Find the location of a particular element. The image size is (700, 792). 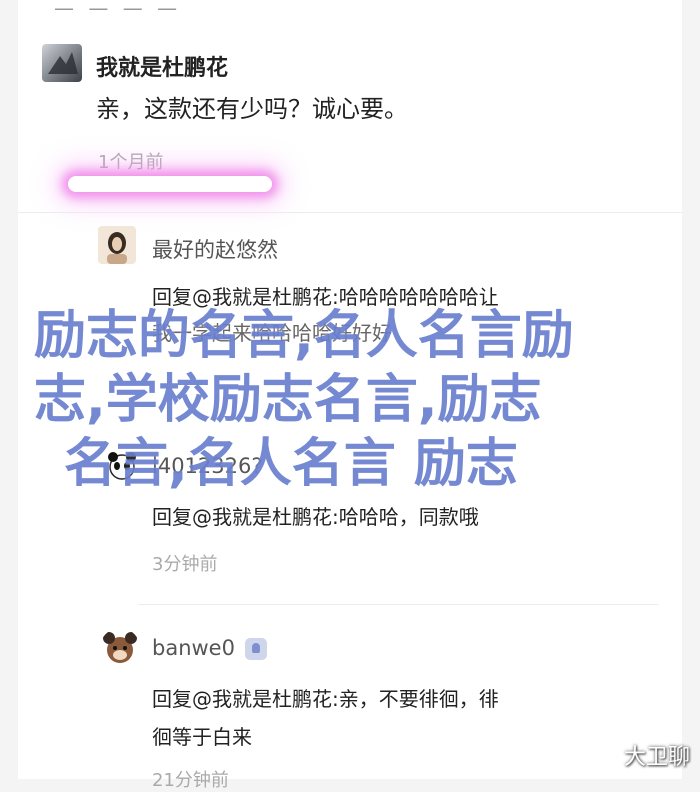

overlay-line: 励志的名言,名人名言励 is located at coordinates (304, 336).